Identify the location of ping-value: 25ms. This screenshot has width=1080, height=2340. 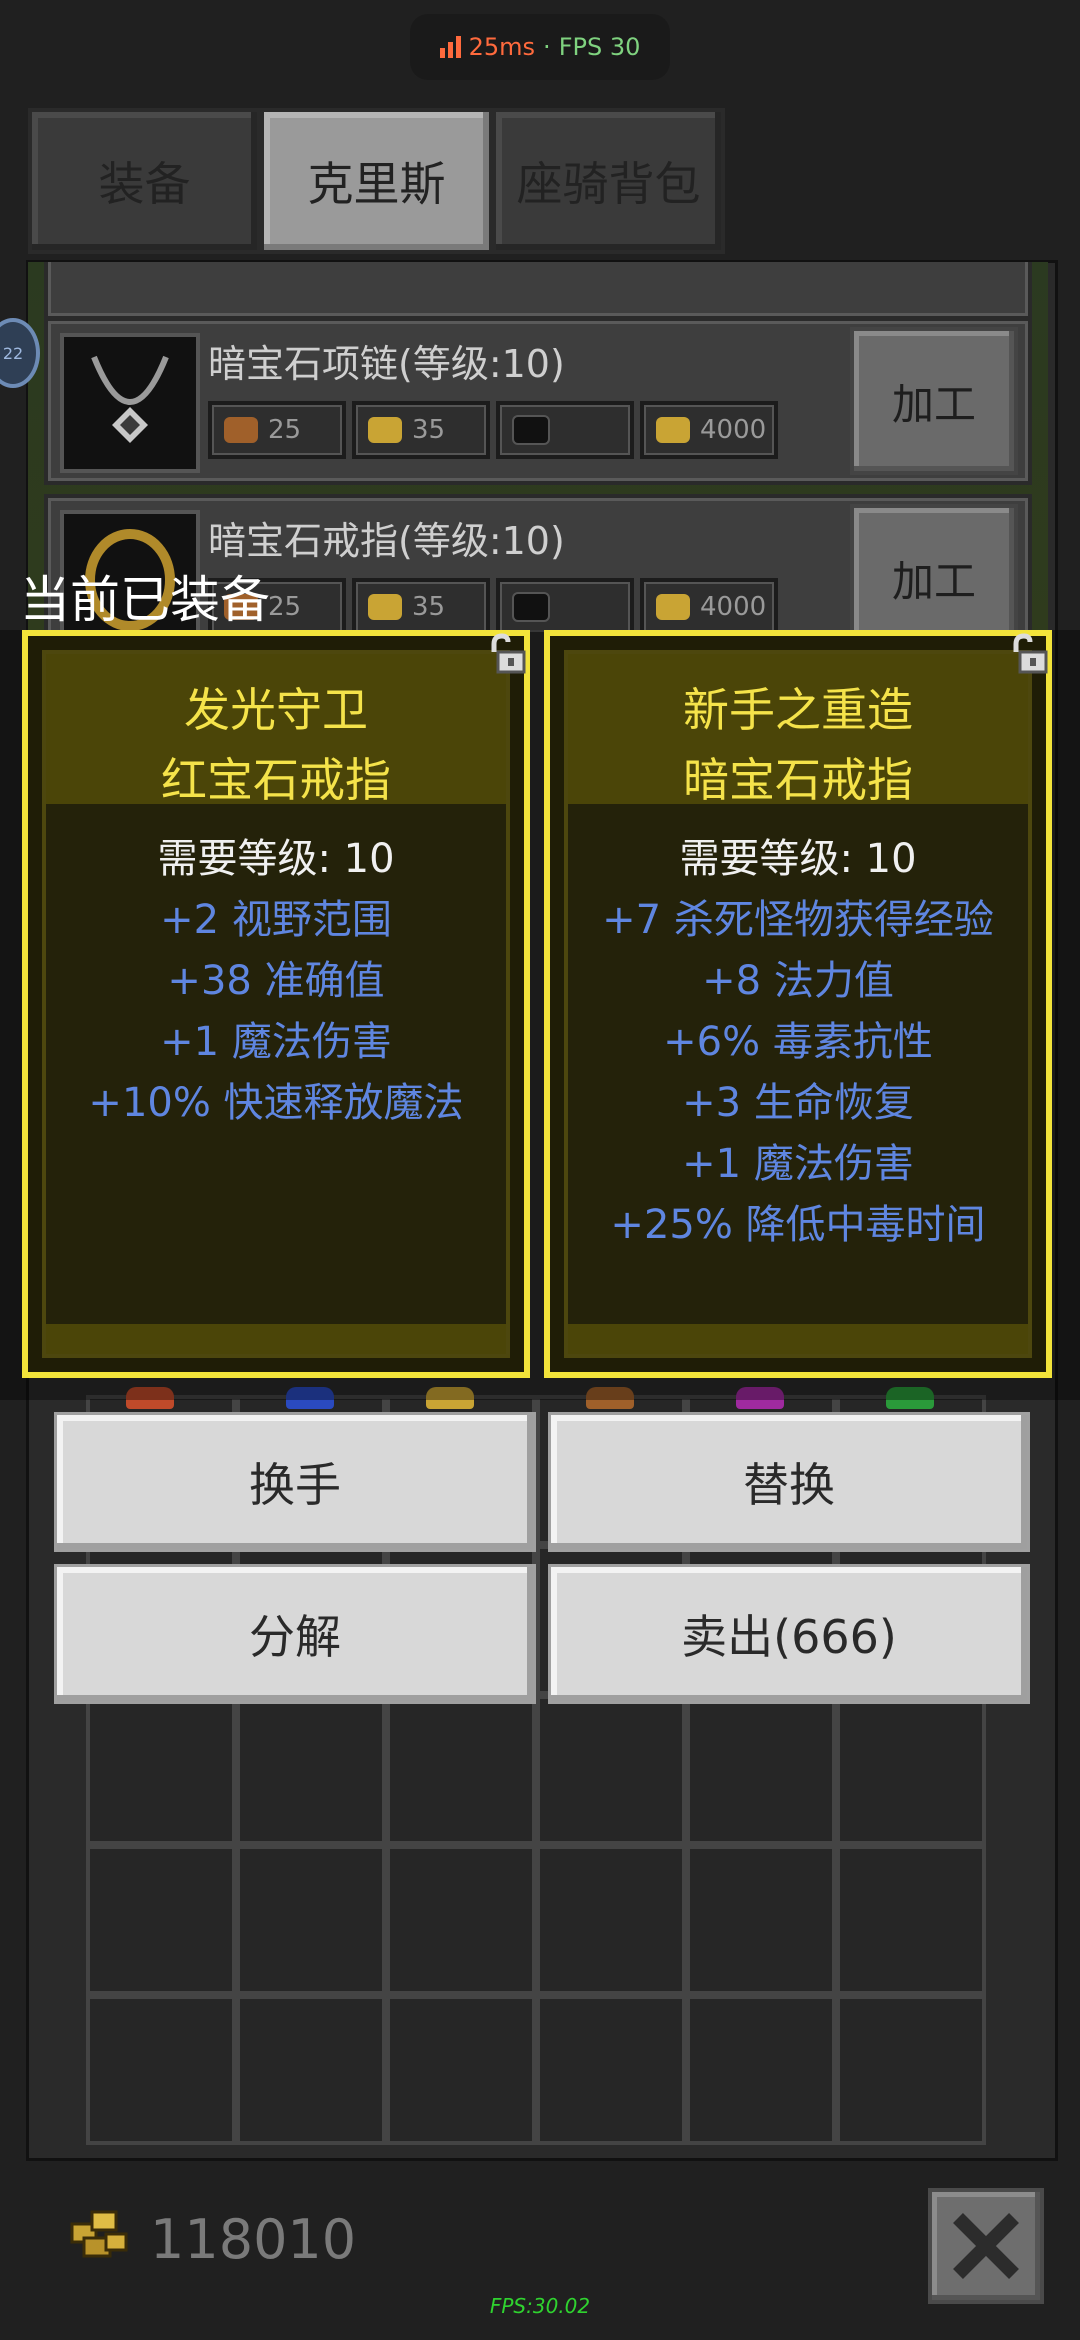
(502, 47).